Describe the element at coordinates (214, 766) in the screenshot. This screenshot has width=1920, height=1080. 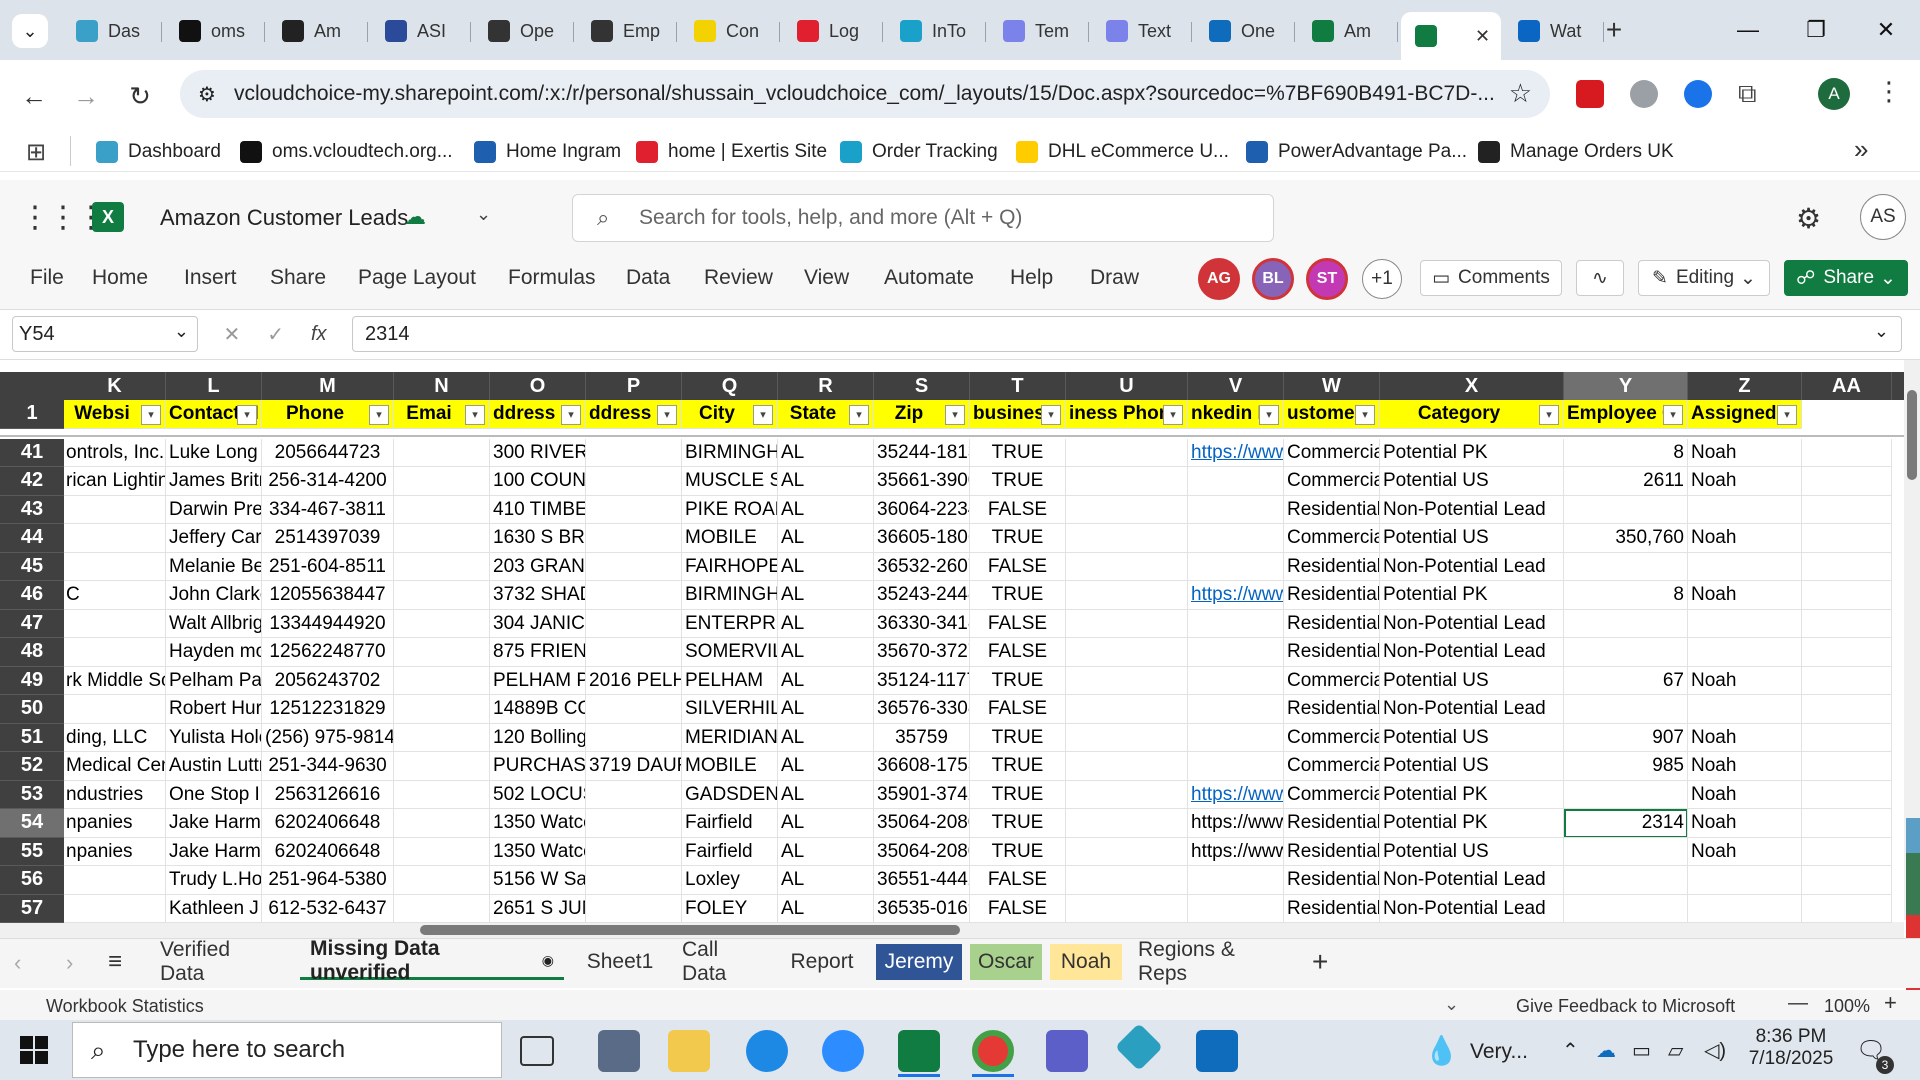
I see `grid-cell-L52: Austin Luttr` at that location.